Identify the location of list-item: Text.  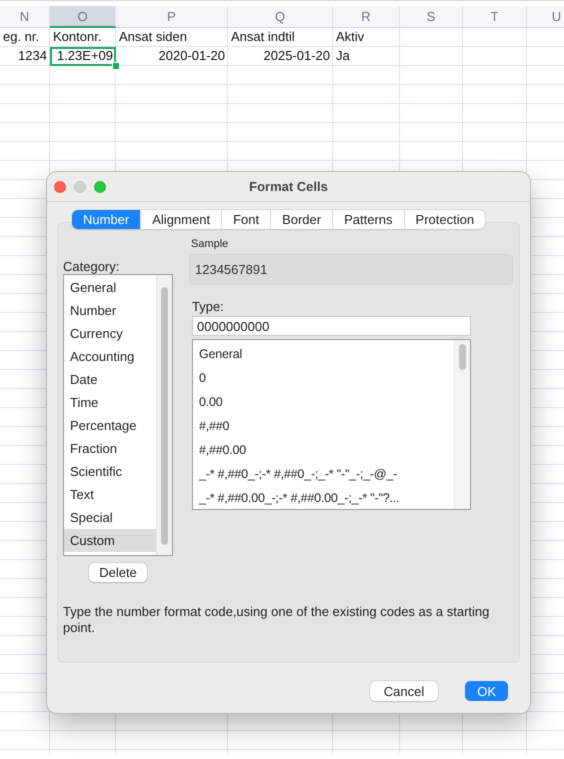
(110, 494).